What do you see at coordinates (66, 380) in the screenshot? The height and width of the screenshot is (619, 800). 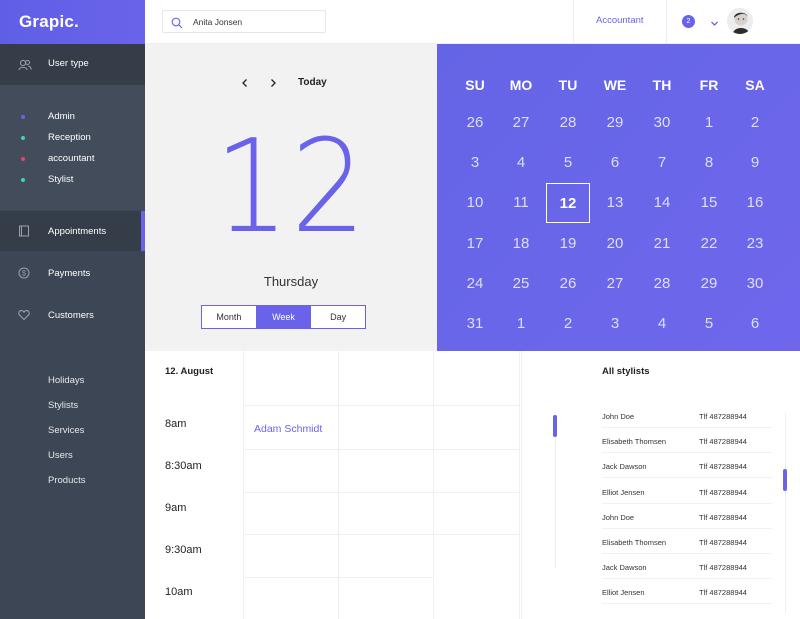 I see `sidebar-item-holidays: Holidays` at bounding box center [66, 380].